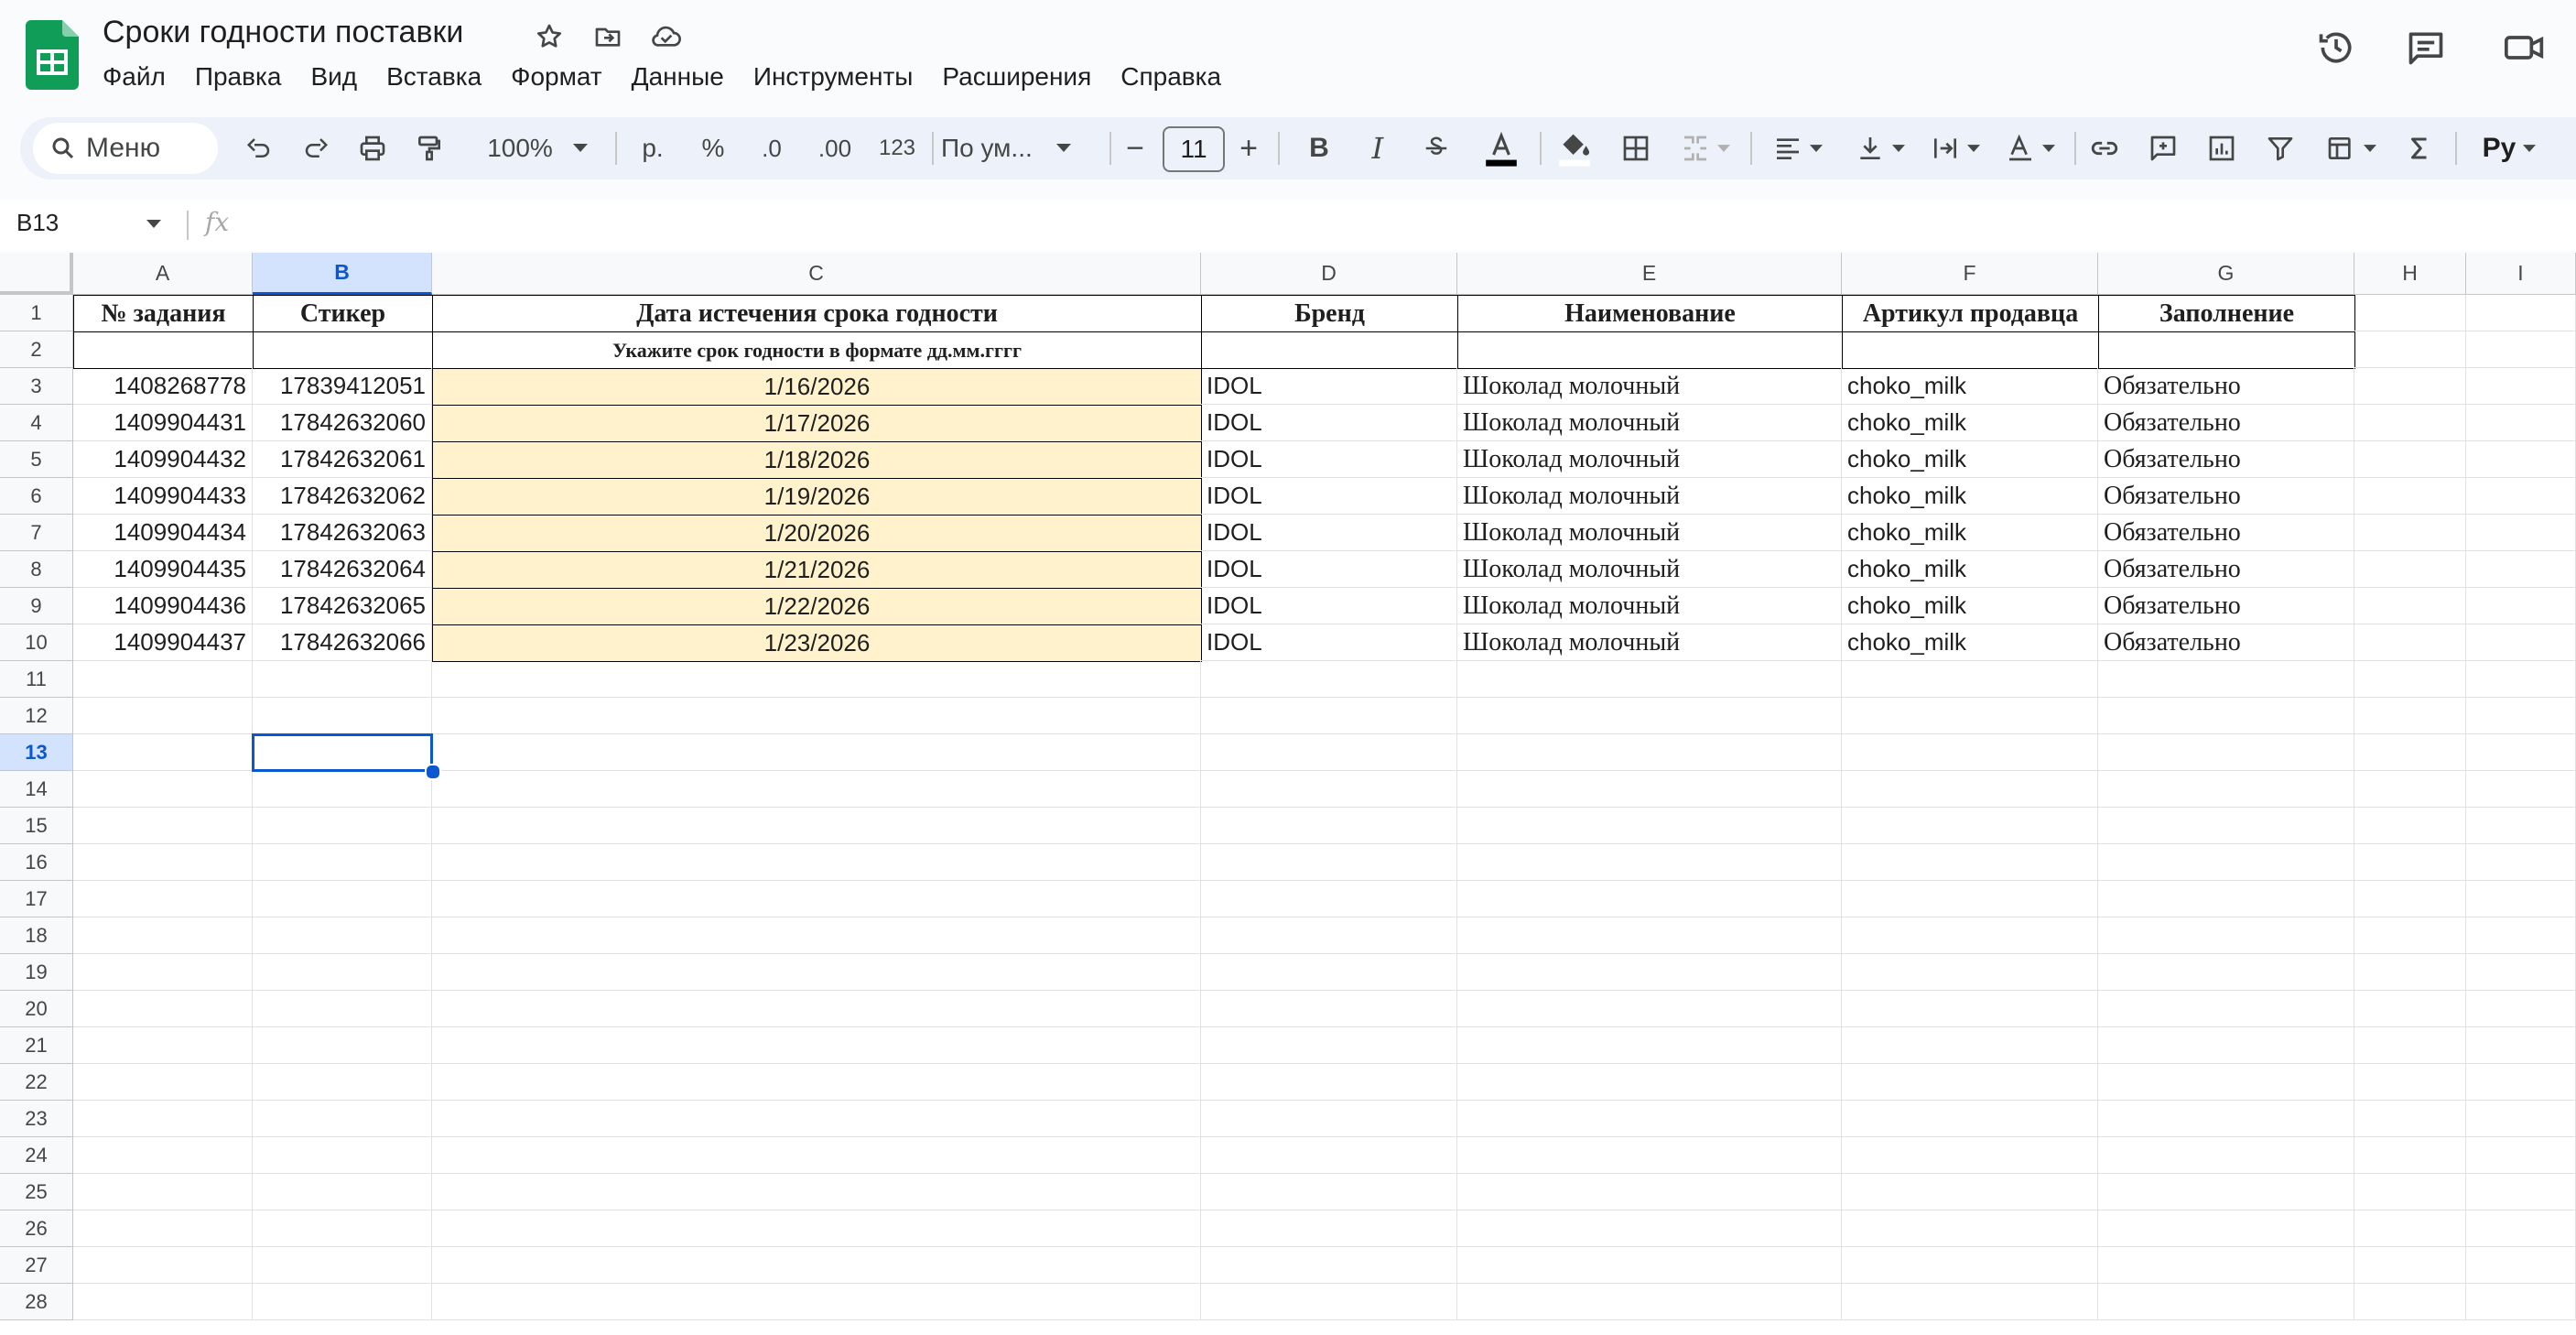 This screenshot has width=2576, height=1335. Describe the element at coordinates (37, 423) in the screenshot. I see `row-header-4: 4` at that location.